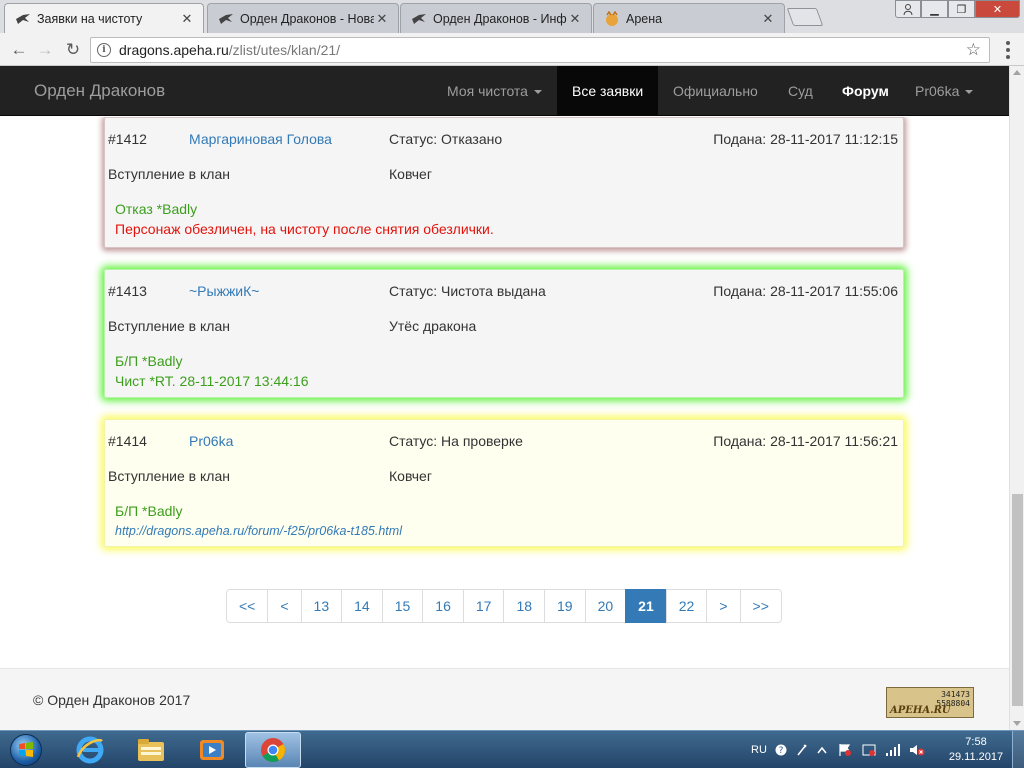 The width and height of the screenshot is (1024, 768). I want to click on network-signal-icon, so click(893, 749).